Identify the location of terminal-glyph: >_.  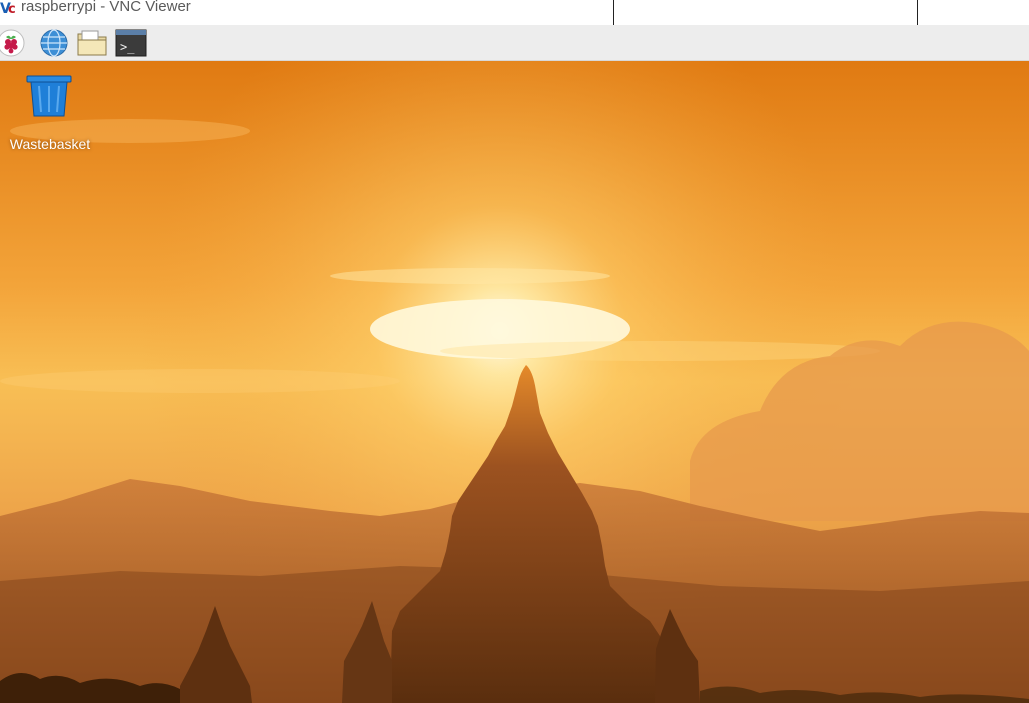
(127, 47).